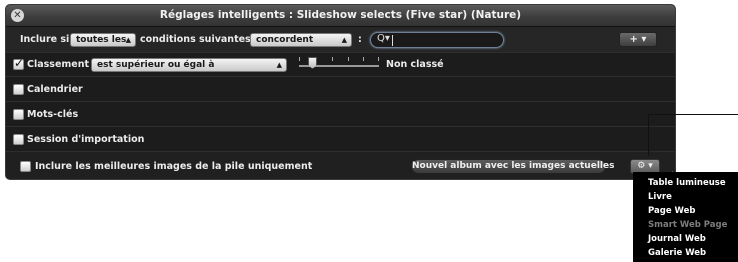 The height and width of the screenshot is (262, 738). What do you see at coordinates (415, 64) in the screenshot?
I see `rating-value-label: Non classé` at bounding box center [415, 64].